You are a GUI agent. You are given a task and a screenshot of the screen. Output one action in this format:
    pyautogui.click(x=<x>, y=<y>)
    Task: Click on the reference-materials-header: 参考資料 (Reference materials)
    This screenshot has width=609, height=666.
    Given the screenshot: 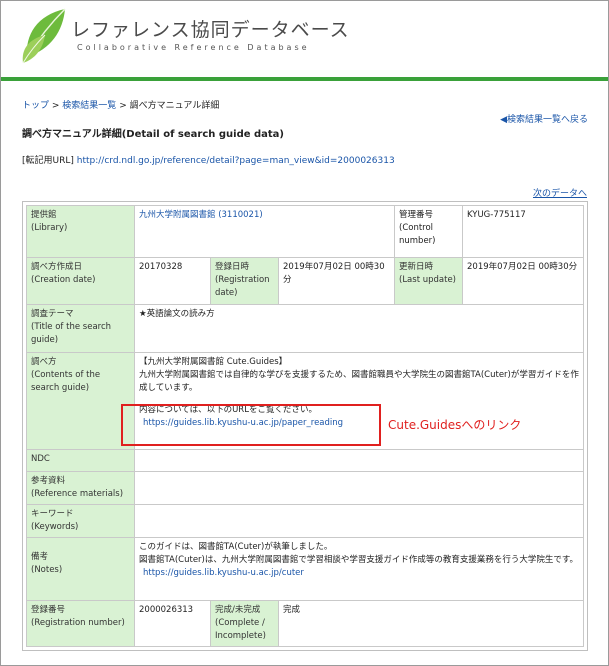 What is the action you would take?
    pyautogui.click(x=80, y=488)
    